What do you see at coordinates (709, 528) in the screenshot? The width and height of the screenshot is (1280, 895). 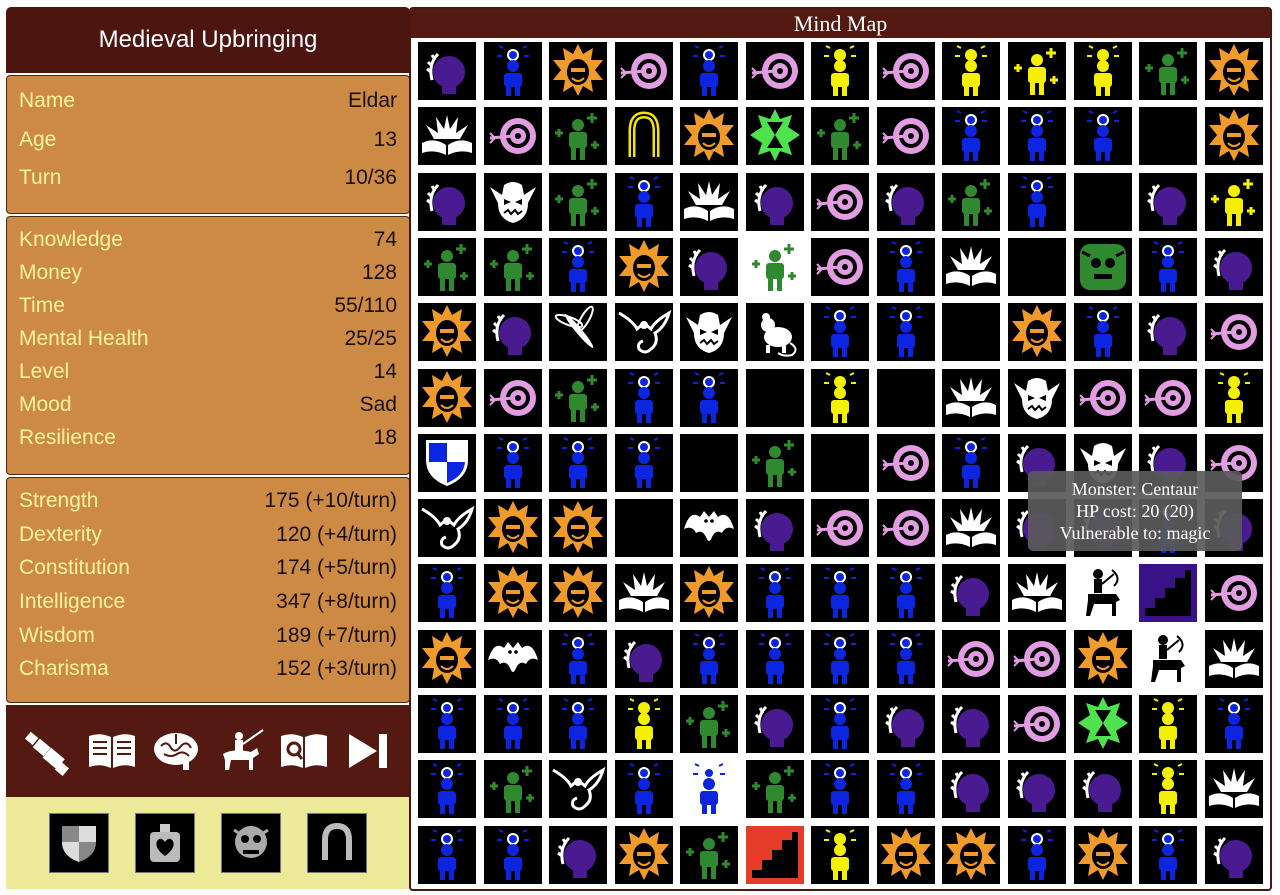 I see `map-cell-bat-icon` at bounding box center [709, 528].